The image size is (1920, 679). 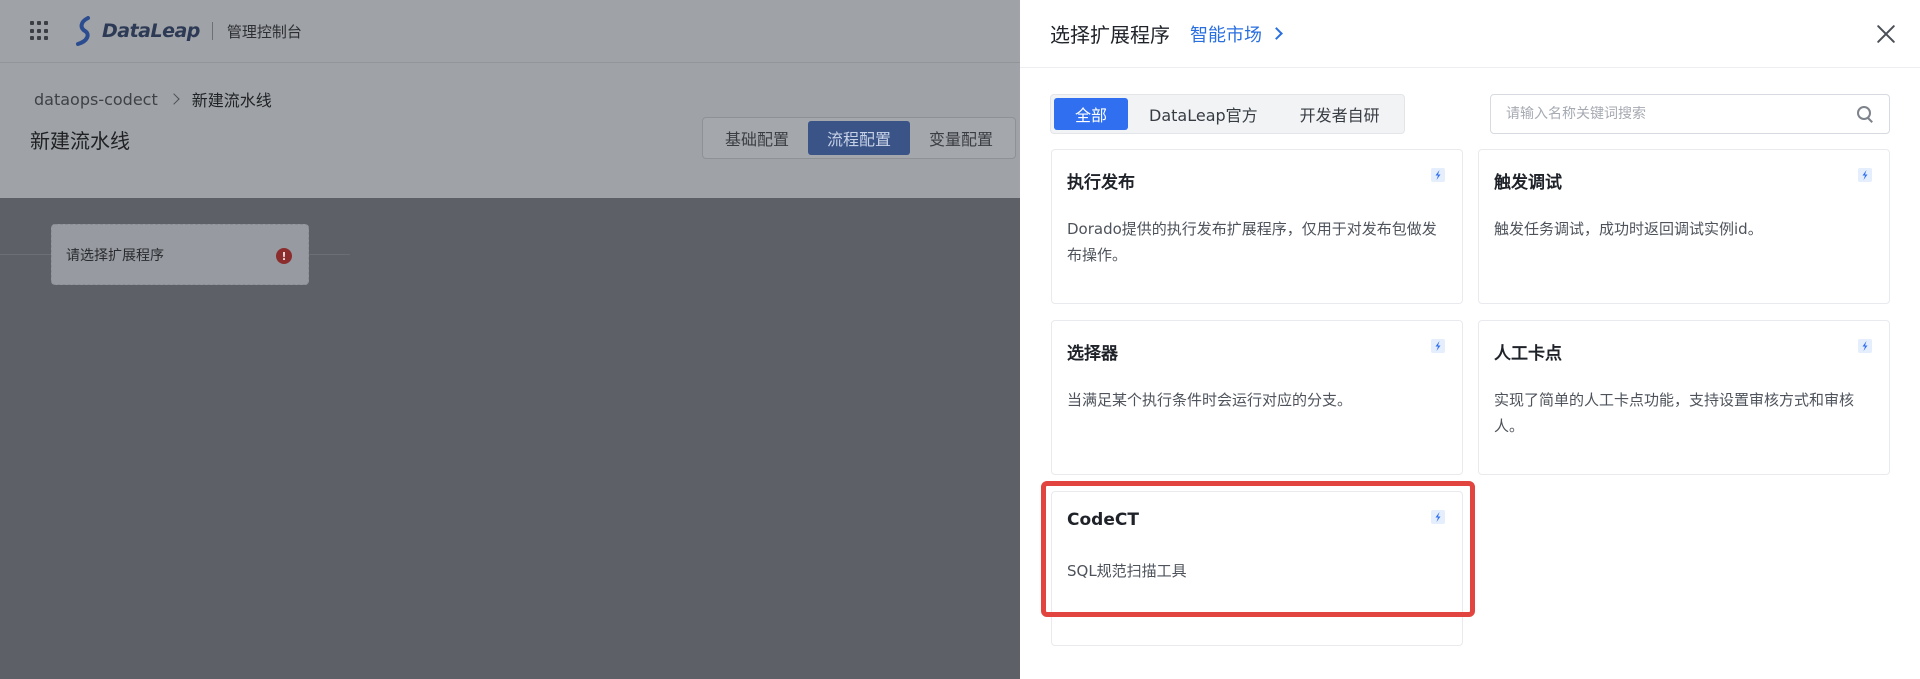 What do you see at coordinates (1528, 183) in the screenshot?
I see `card-name: 触发调试` at bounding box center [1528, 183].